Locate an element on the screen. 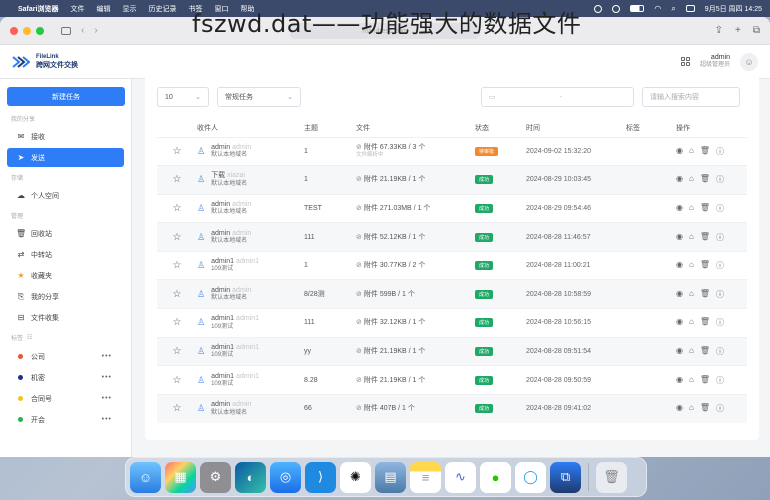 Image resolution: width=770 pixels, height=500 pixels. qq-icon: ◯ is located at coordinates (530, 477).